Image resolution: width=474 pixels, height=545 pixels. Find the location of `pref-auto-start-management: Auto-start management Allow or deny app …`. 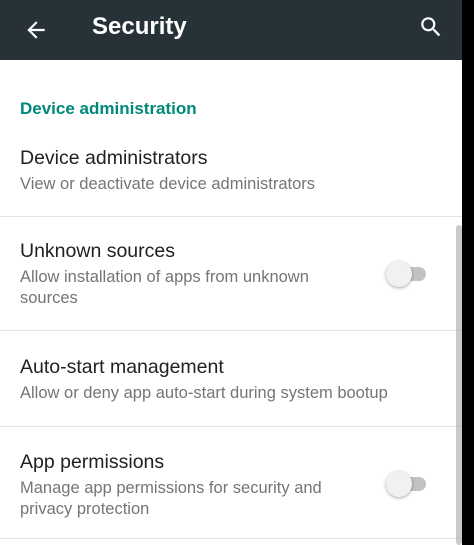

pref-auto-start-management: Auto-start management Allow or deny app … is located at coordinates (231, 388).